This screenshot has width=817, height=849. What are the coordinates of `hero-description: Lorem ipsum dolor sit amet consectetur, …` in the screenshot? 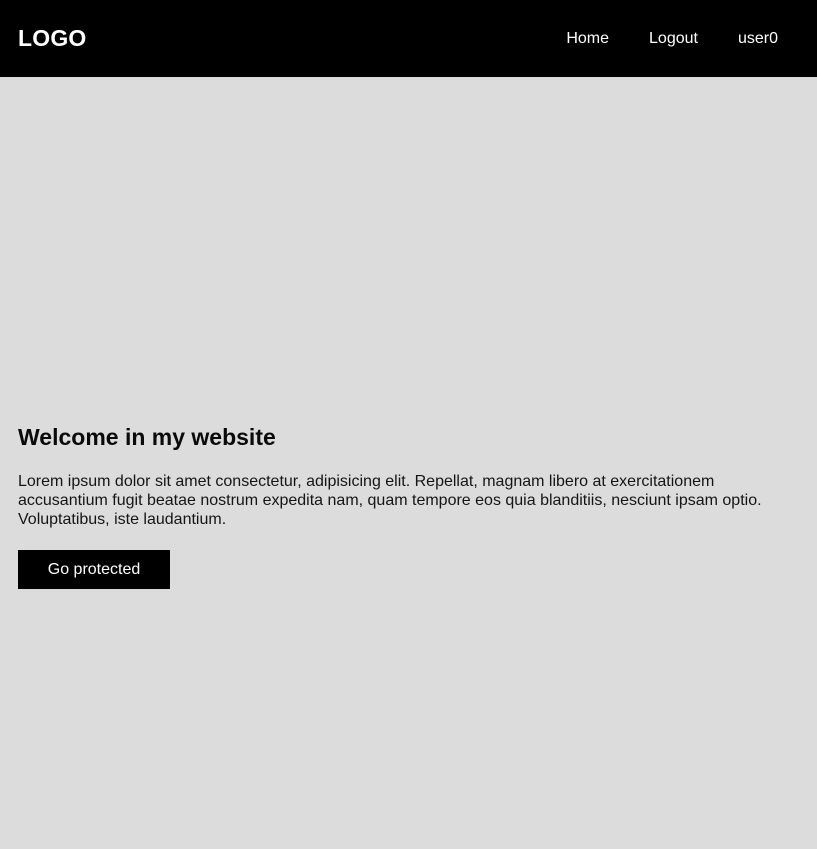 It's located at (390, 500).